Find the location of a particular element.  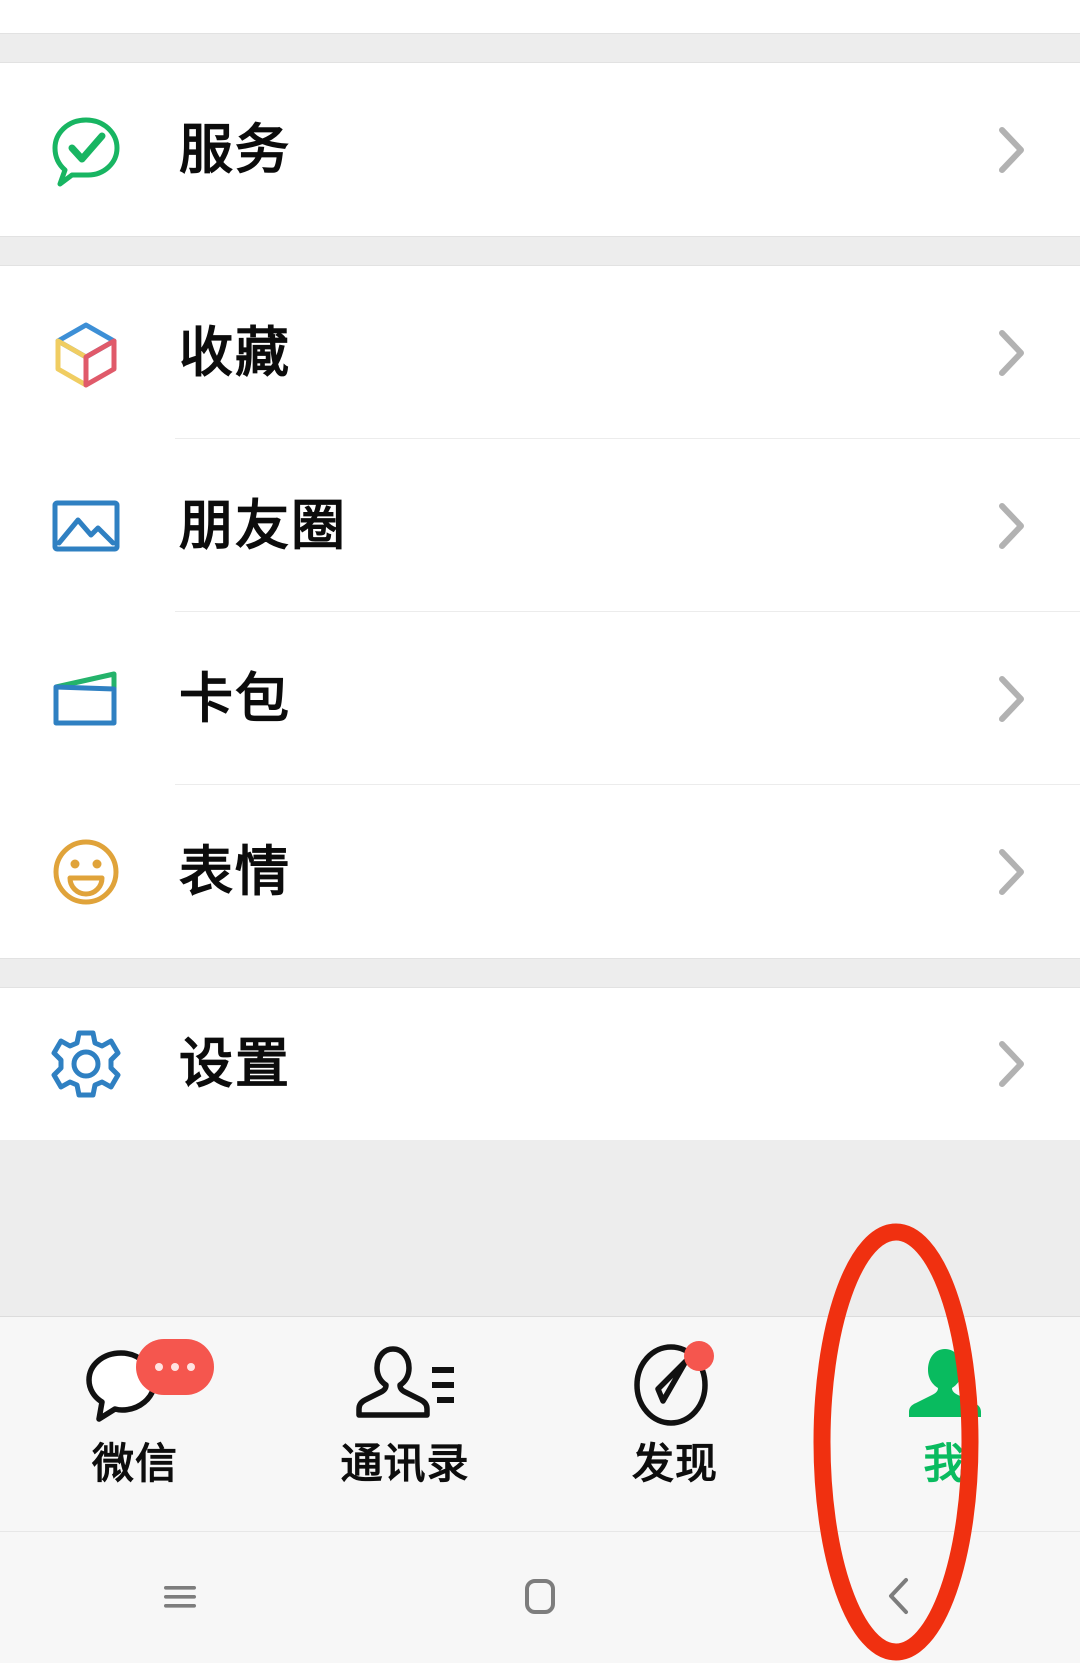

nav-back-button is located at coordinates (900, 1597).